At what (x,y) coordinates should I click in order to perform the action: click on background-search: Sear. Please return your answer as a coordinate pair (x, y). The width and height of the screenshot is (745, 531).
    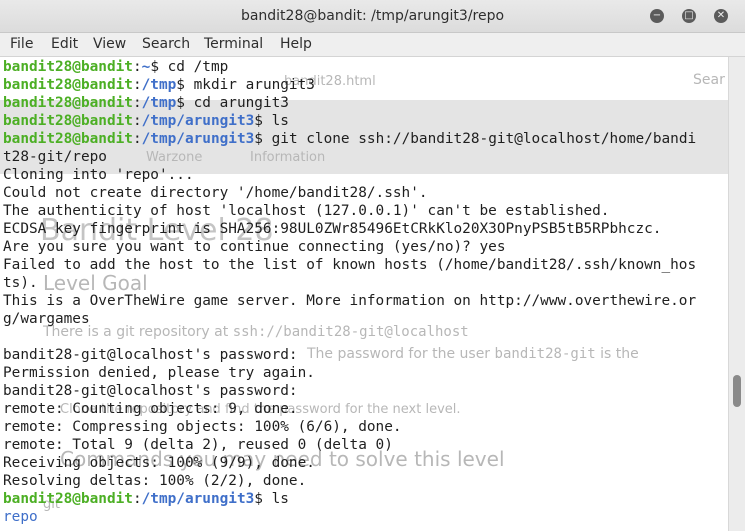
    Looking at the image, I should click on (709, 80).